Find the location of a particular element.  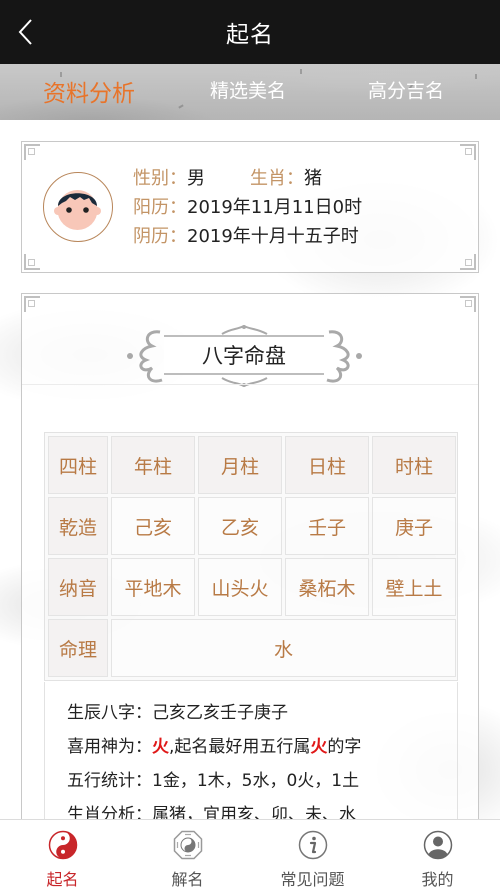

table-cell: 平地木 is located at coordinates (153, 587).